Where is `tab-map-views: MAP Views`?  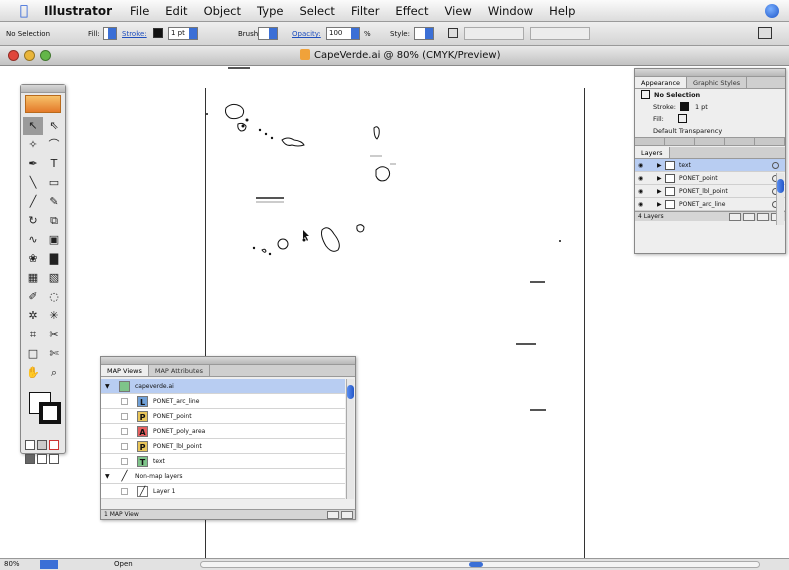
tab-map-views: MAP Views is located at coordinates (125, 370).